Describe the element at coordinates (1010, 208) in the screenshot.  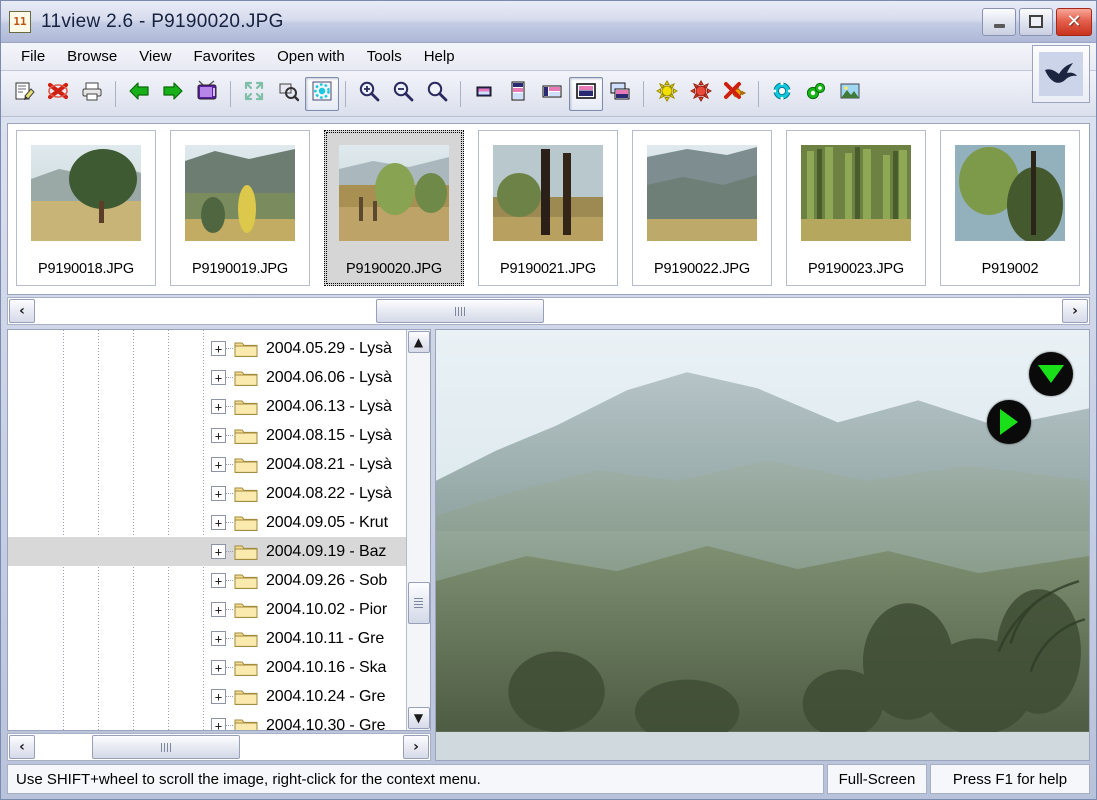
I see `thumbnail-item: P919002` at that location.